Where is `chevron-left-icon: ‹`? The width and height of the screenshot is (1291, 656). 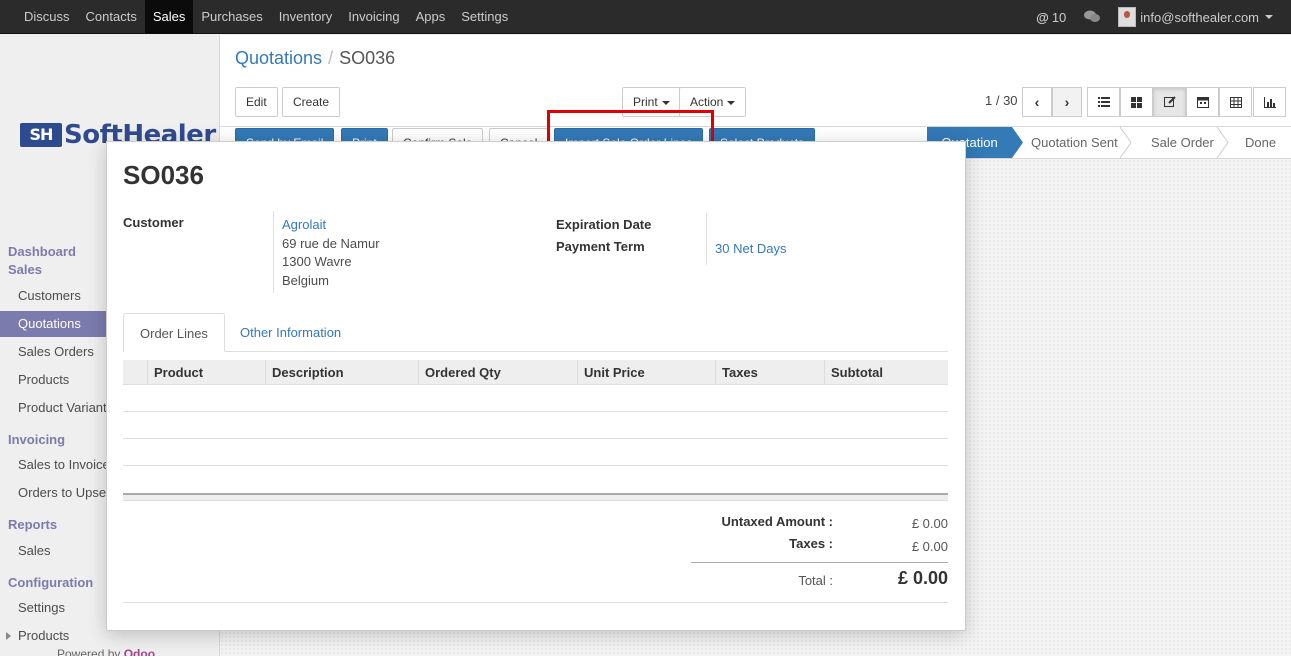
chevron-left-icon: ‹ is located at coordinates (1037, 102).